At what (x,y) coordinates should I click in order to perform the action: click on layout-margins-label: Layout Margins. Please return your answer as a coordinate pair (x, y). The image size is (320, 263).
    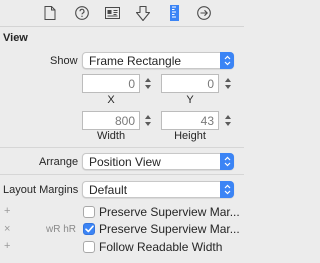
    Looking at the image, I should click on (41, 190).